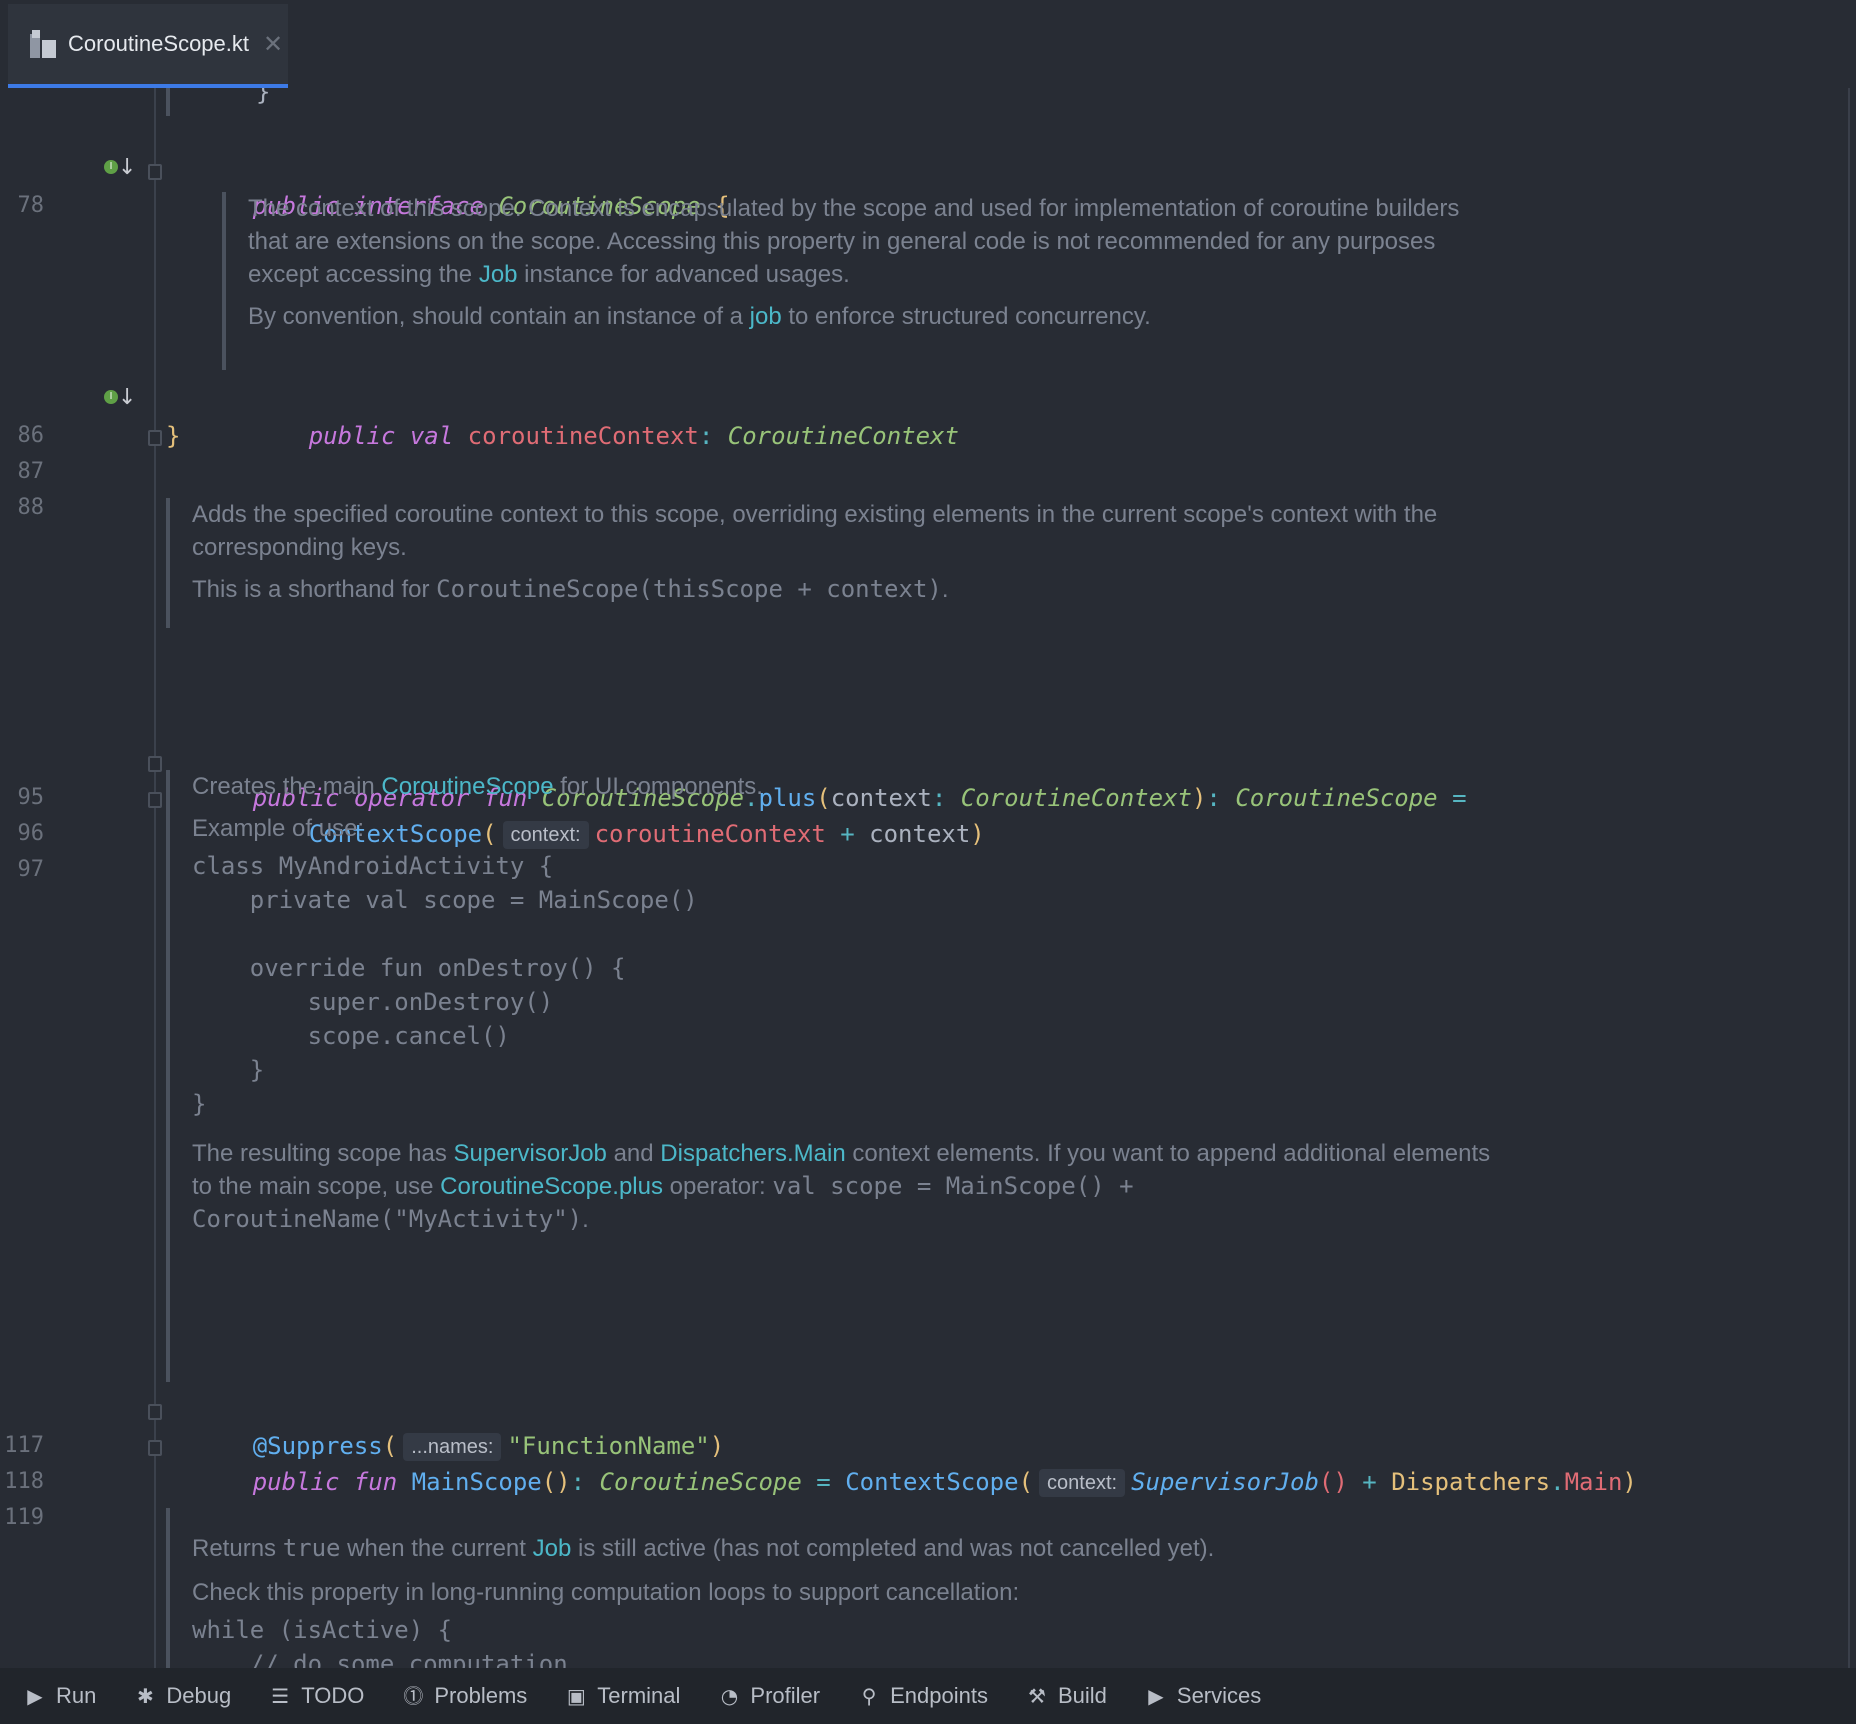 This screenshot has height=1724, width=1856. I want to click on doc-link-coroutinescope-plus: CoroutineScope.plus, so click(551, 1186).